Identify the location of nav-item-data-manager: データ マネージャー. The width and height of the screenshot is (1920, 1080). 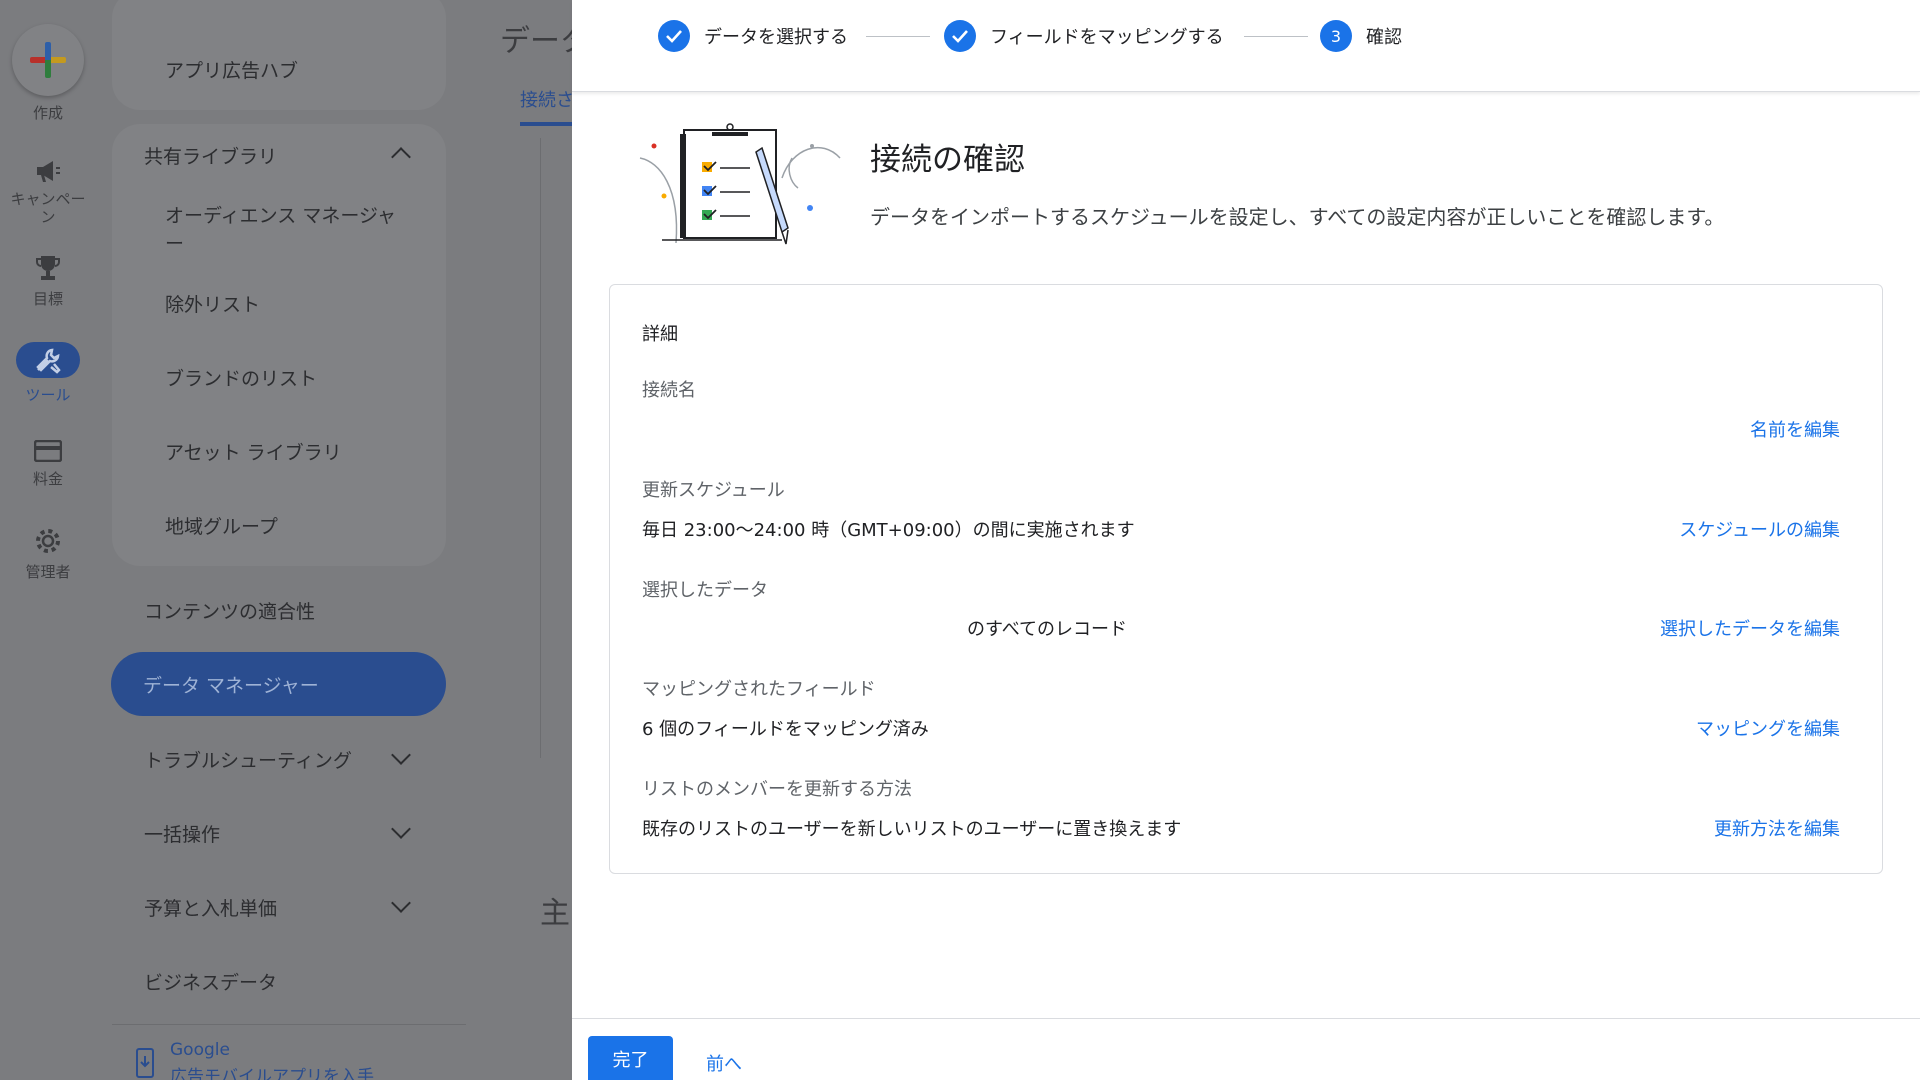
(278, 684).